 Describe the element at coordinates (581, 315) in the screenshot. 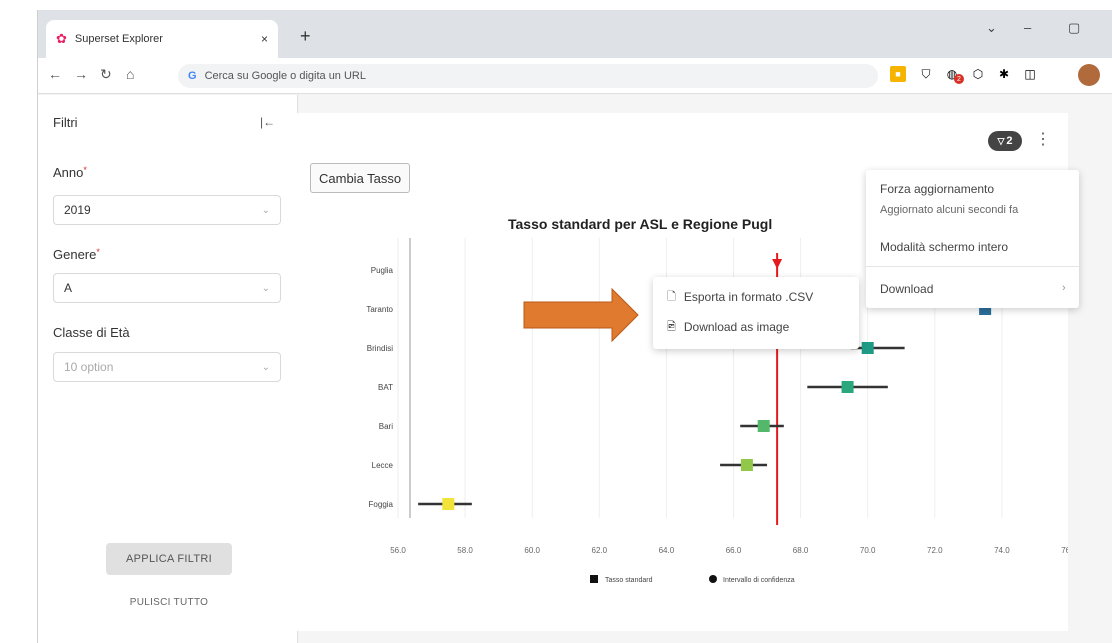

I see `orange-arrow-annotation` at that location.